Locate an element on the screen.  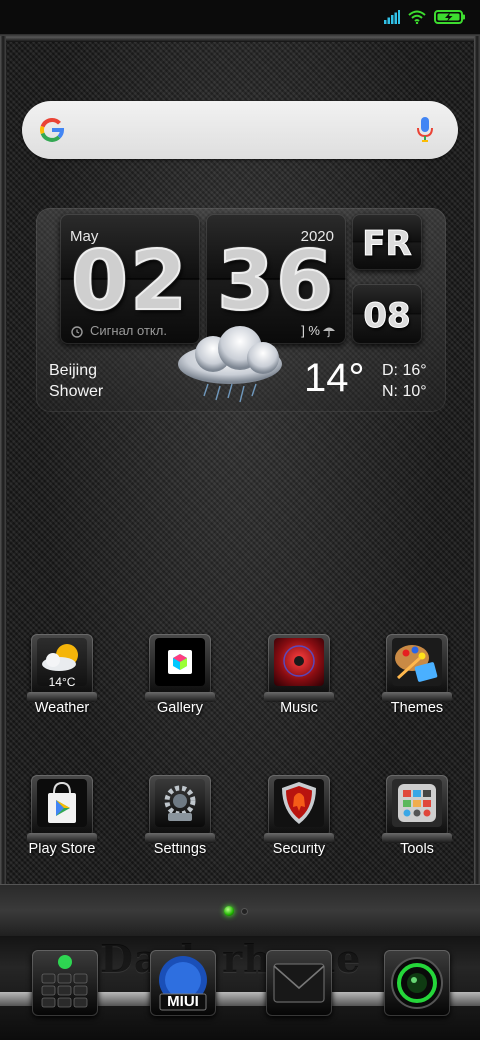
rain-chance-text: ] % is located at coordinates (310, 330).